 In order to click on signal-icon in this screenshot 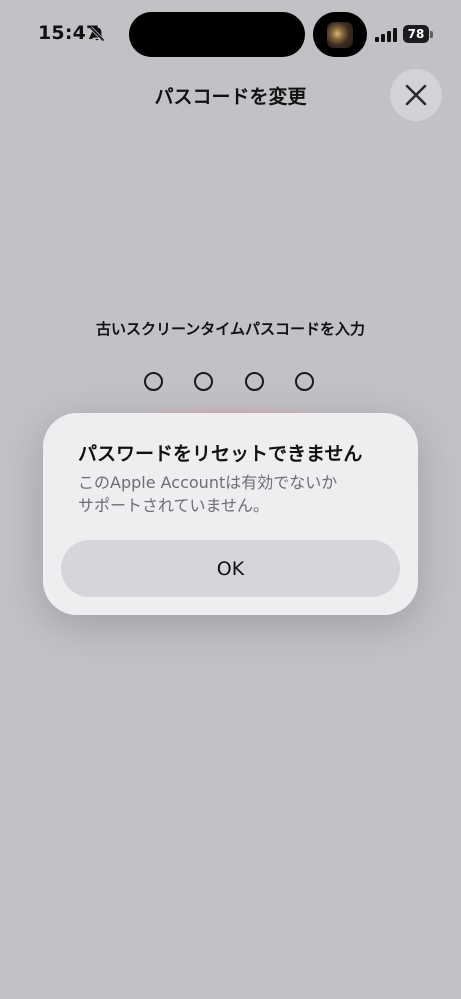, I will do `click(386, 35)`.